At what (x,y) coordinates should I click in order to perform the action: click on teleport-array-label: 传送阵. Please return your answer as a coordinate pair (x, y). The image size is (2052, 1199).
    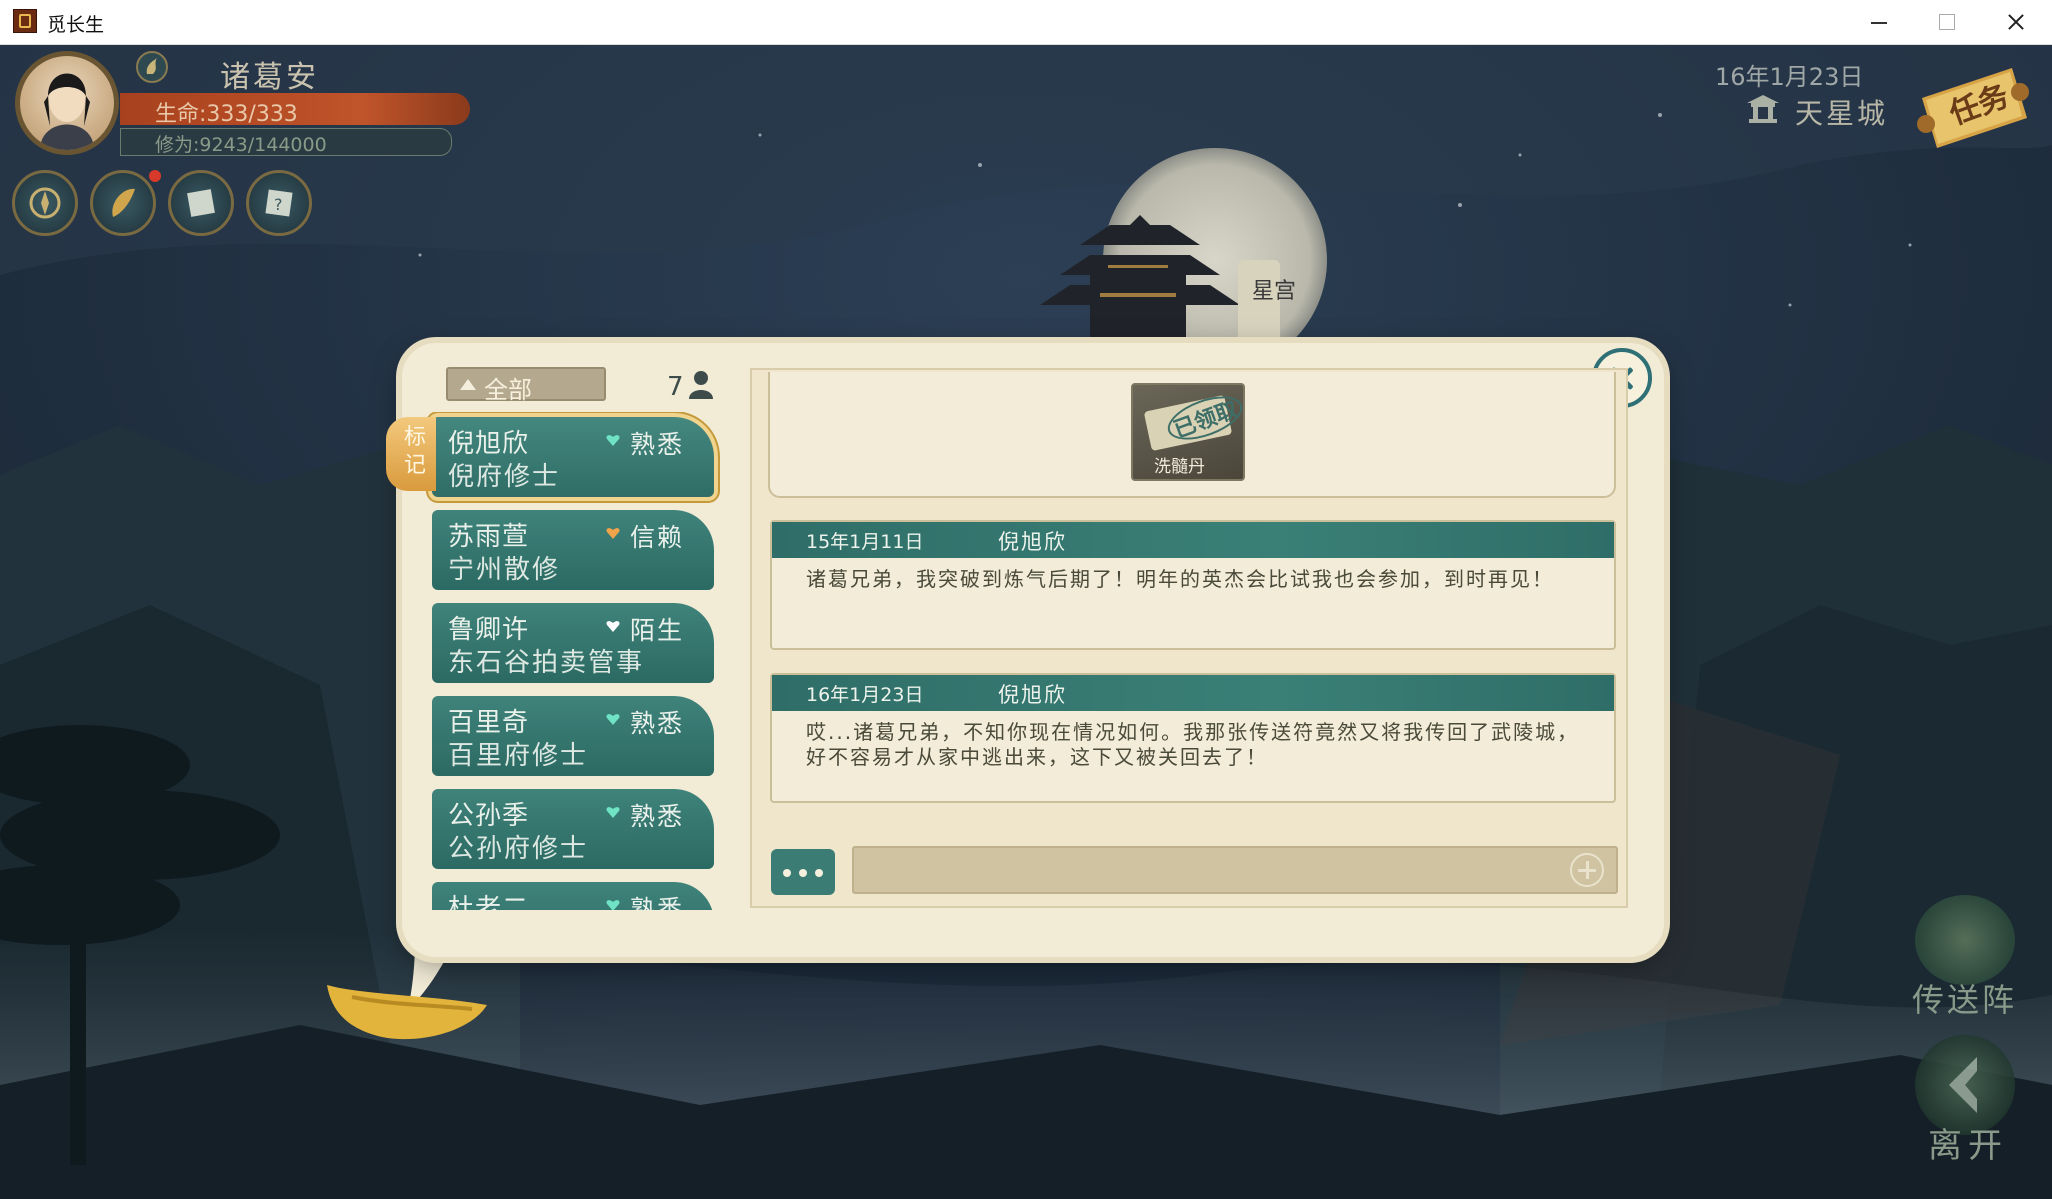
    Looking at the image, I should click on (1964, 998).